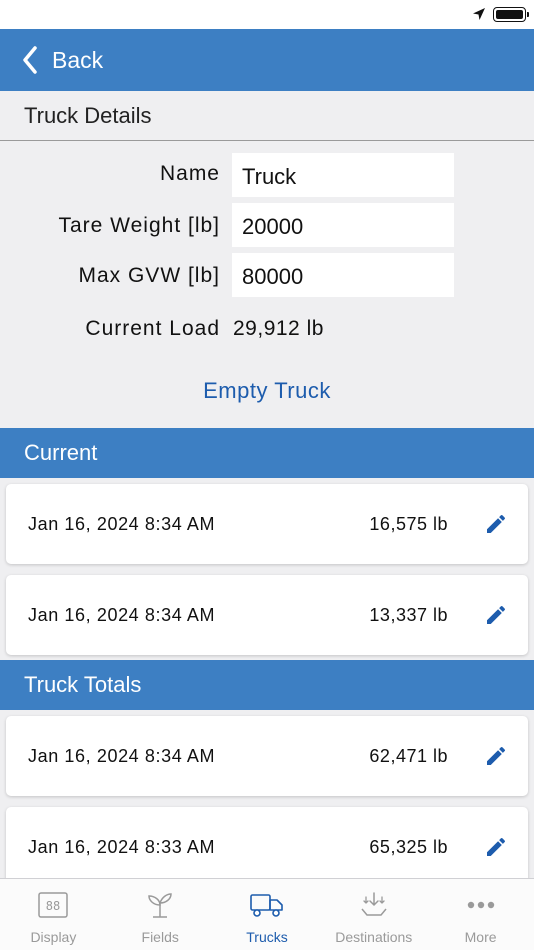  Describe the element at coordinates (374, 937) in the screenshot. I see `tab-label: Destinations` at that location.